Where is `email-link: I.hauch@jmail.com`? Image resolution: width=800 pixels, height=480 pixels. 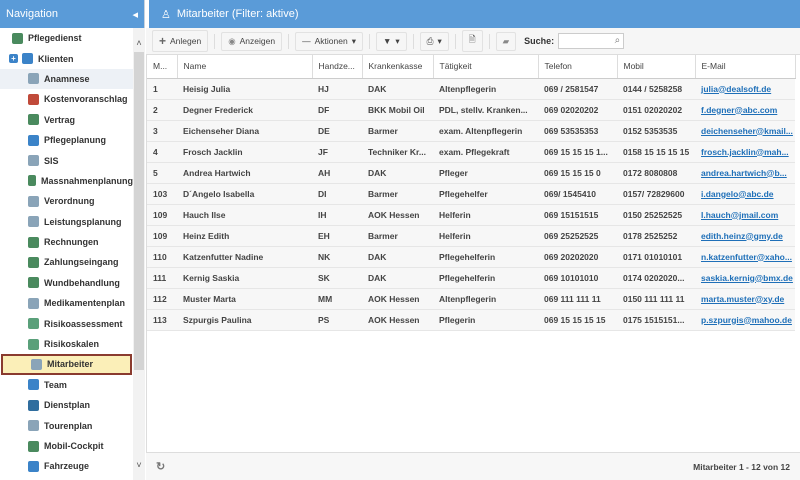
email-link: I.hauch@jmail.com is located at coordinates (739, 215).